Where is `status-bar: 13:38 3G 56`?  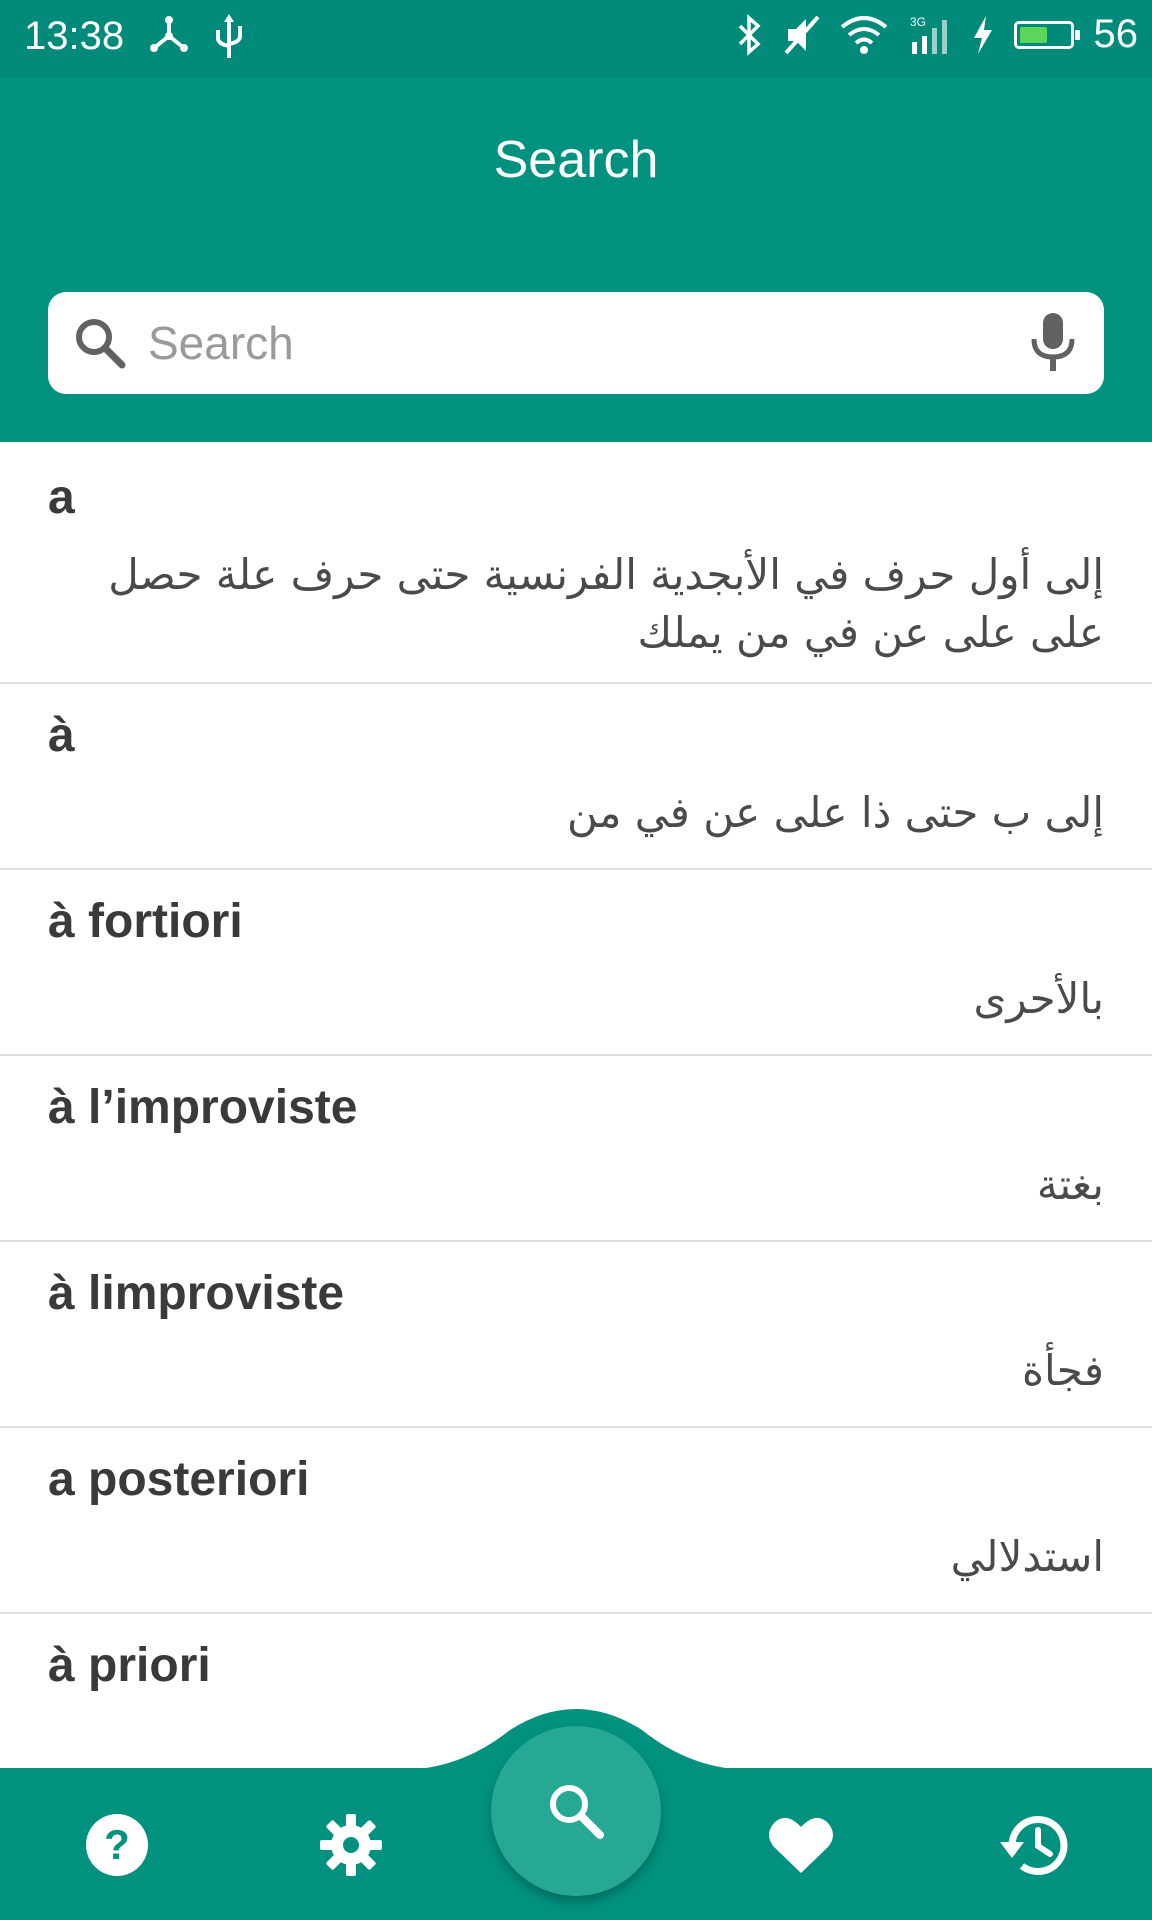 status-bar: 13:38 3G 56 is located at coordinates (576, 39).